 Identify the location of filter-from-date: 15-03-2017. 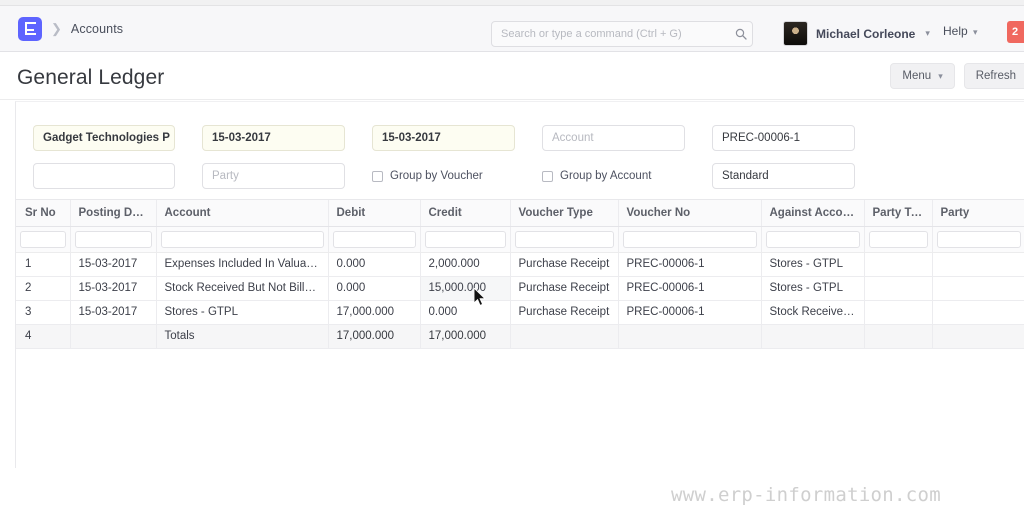
(273, 138).